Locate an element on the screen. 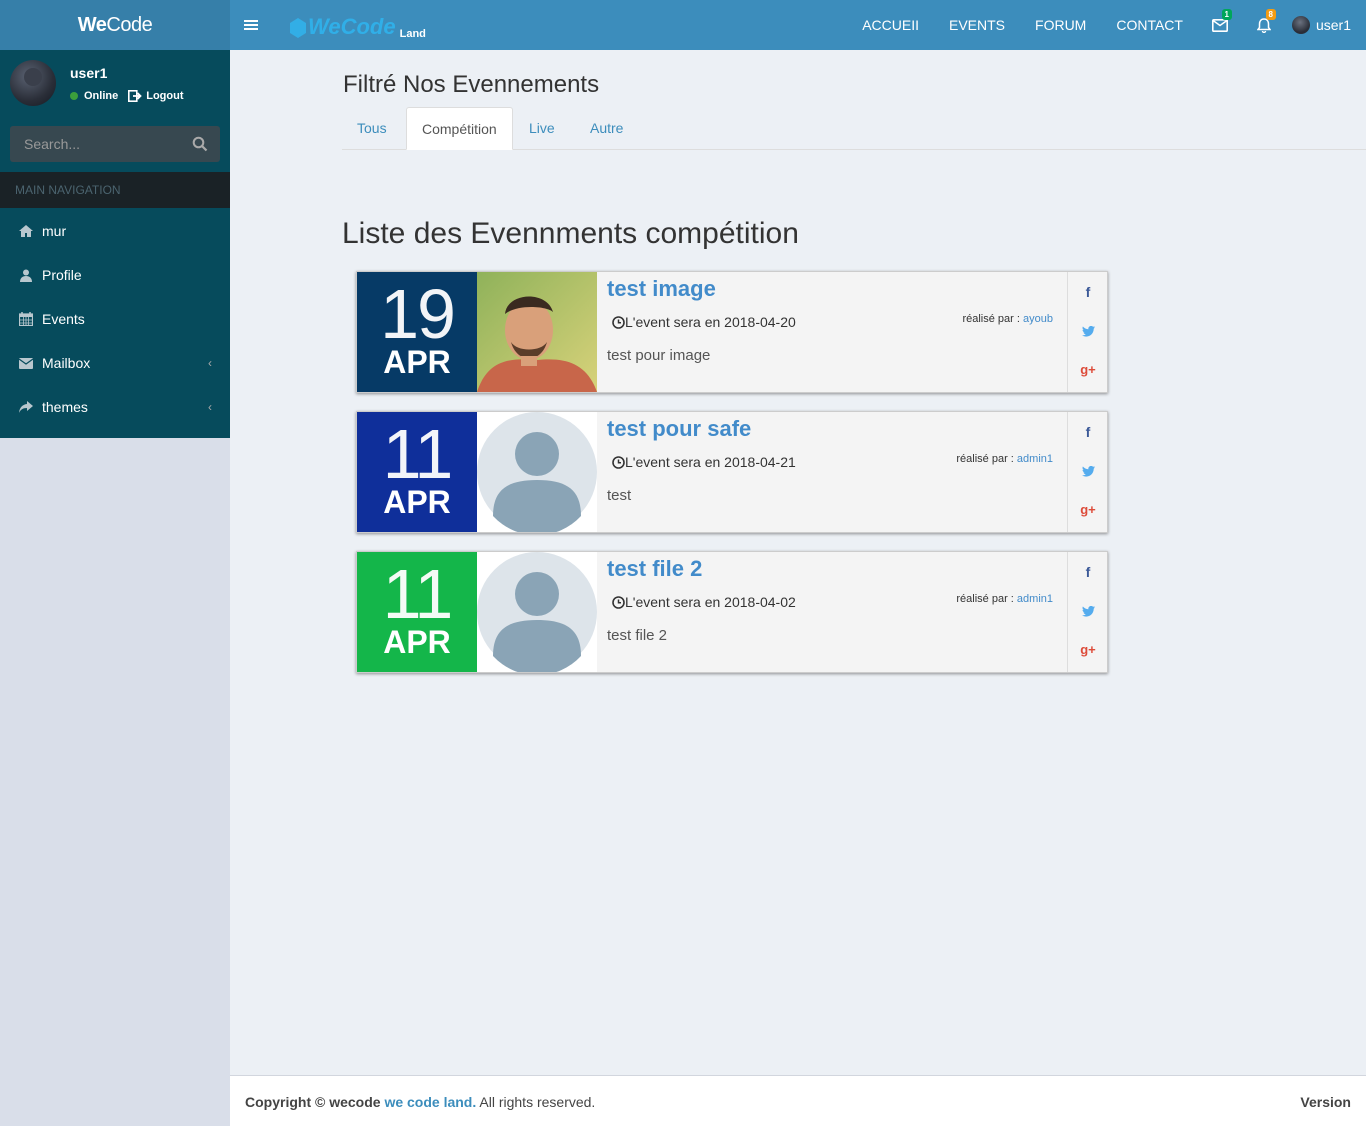 Image resolution: width=1366 pixels, height=1126 pixels. sidebar-item-events: Events is located at coordinates (115, 319).